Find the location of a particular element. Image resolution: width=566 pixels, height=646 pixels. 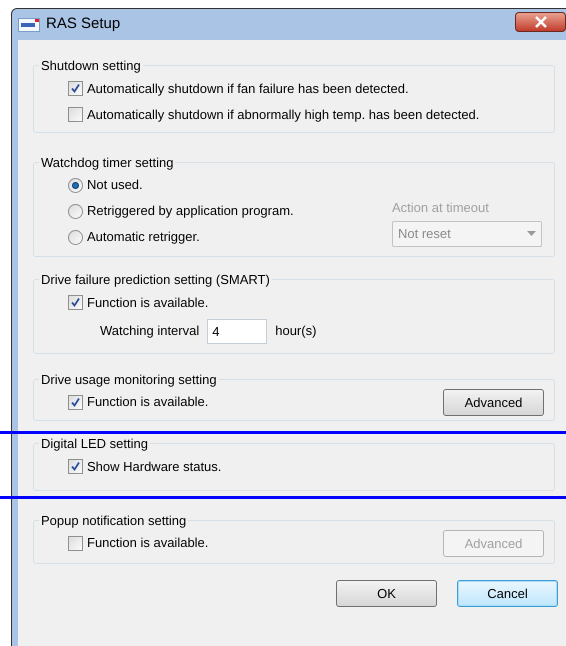

radio-label: Automatic retrigger. is located at coordinates (143, 237).